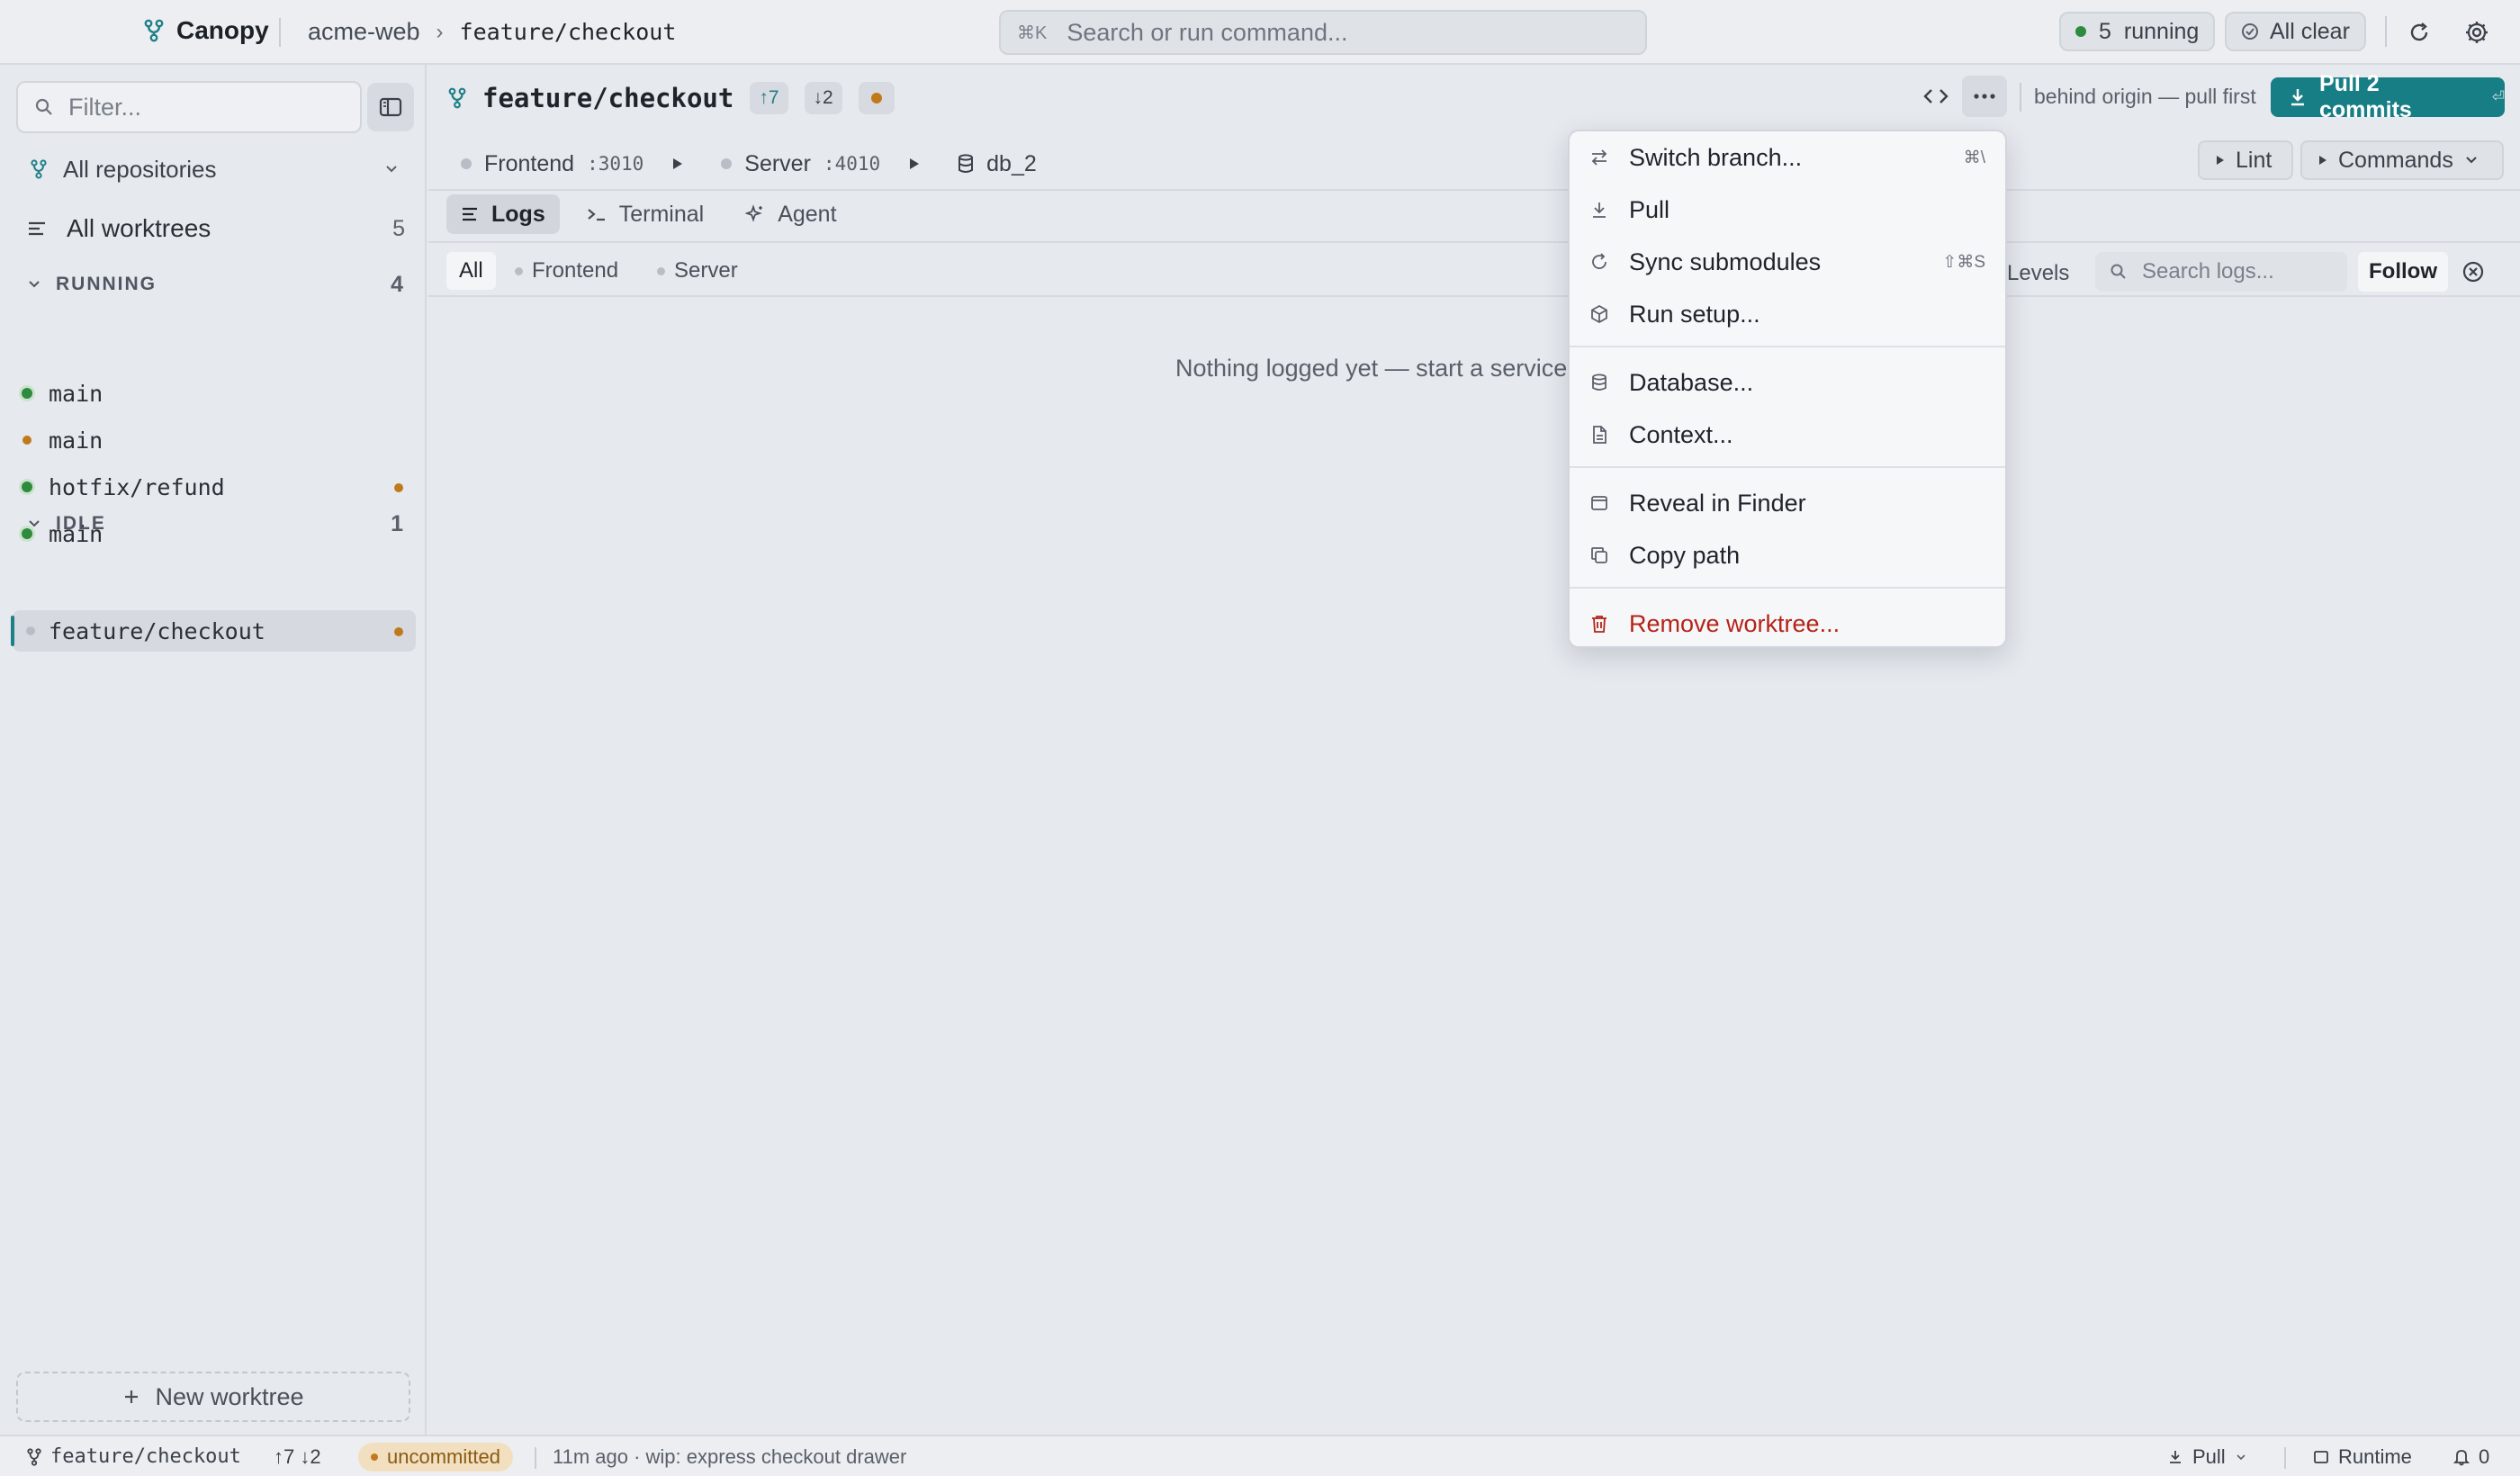 Image resolution: width=2520 pixels, height=1476 pixels. What do you see at coordinates (471, 271) in the screenshot?
I see `log-filter-all: All` at bounding box center [471, 271].